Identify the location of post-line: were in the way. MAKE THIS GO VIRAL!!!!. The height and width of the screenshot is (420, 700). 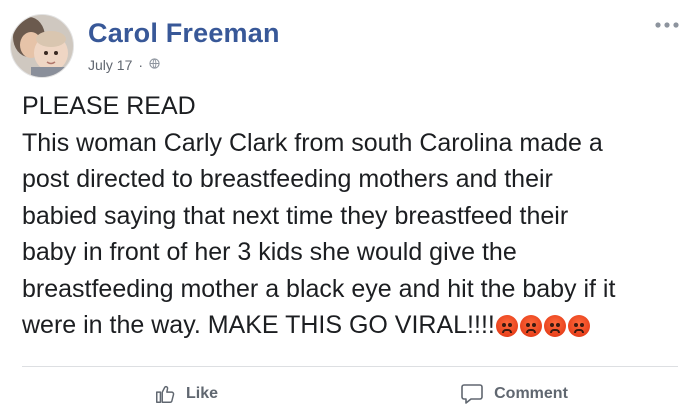
(258, 325).